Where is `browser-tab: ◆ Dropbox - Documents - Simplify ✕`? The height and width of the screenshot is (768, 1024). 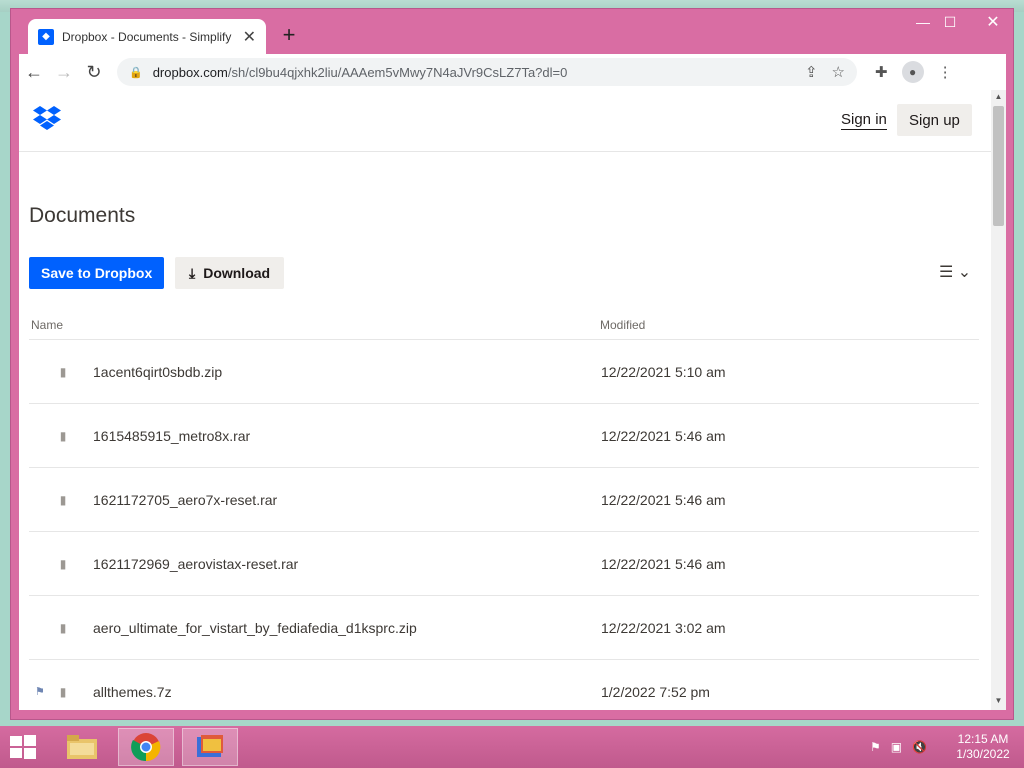 browser-tab: ◆ Dropbox - Documents - Simplify ✕ is located at coordinates (147, 36).